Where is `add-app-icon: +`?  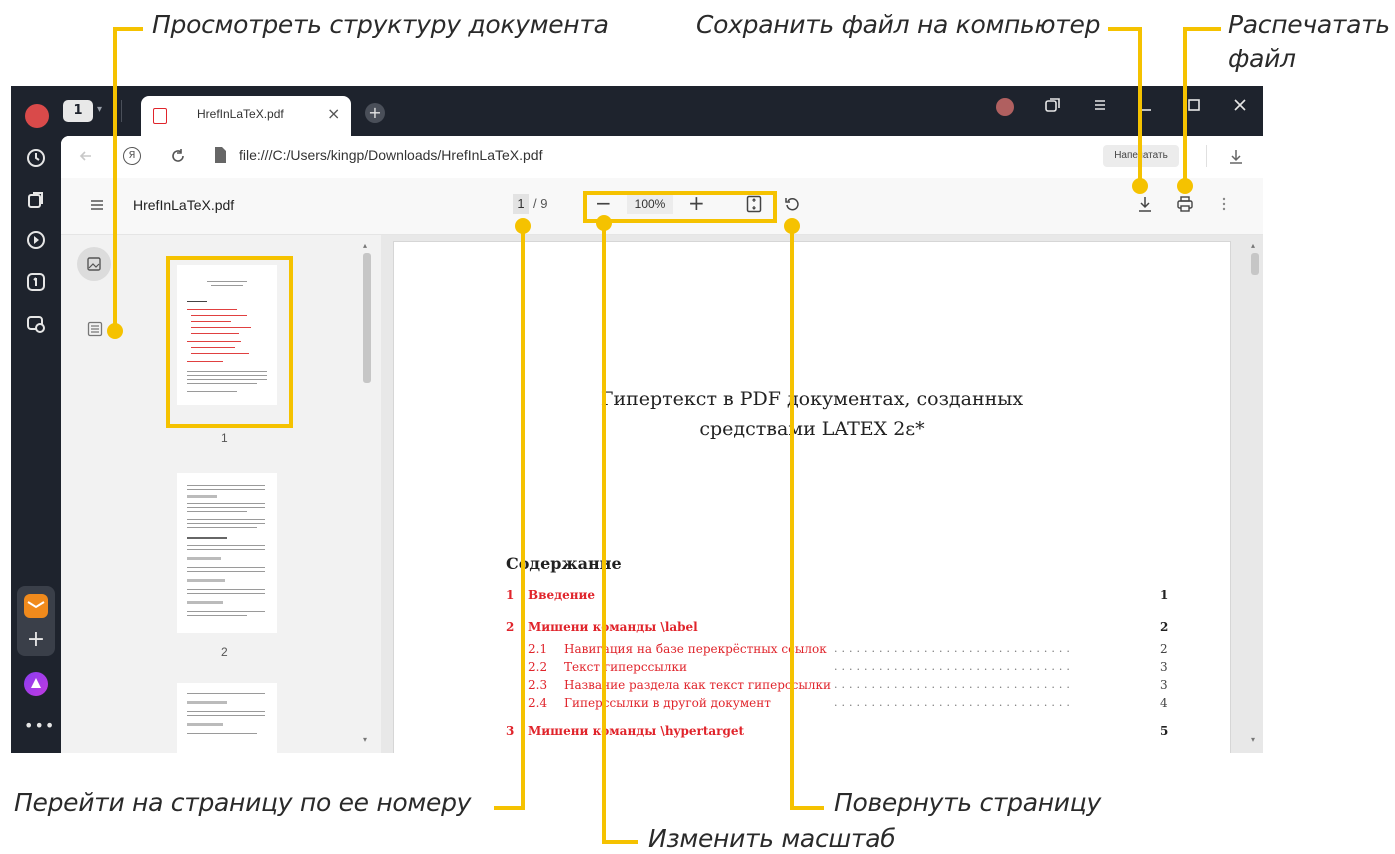
add-app-icon: + is located at coordinates (36, 640).